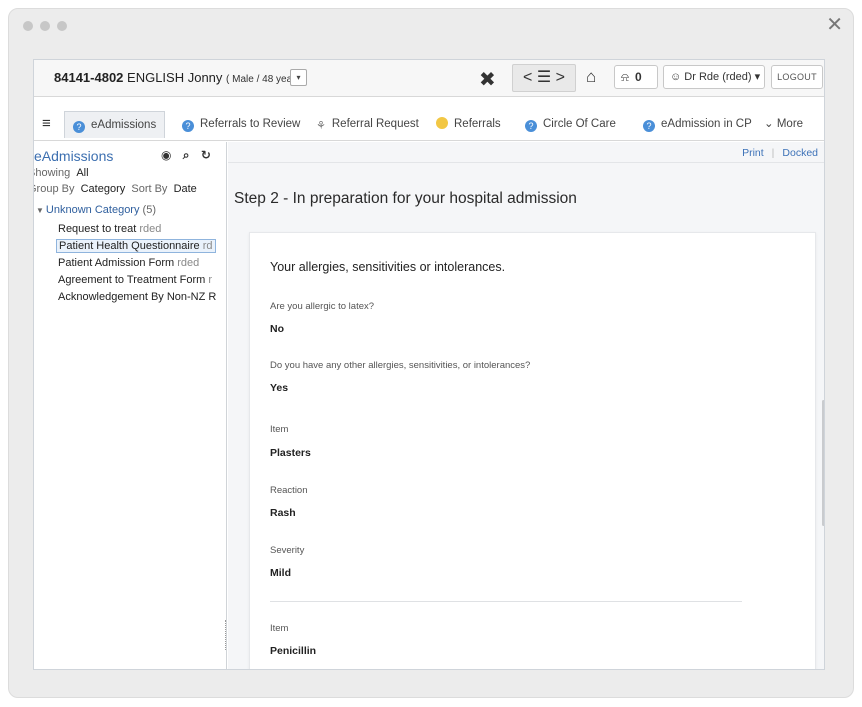 The height and width of the screenshot is (707, 862). Describe the element at coordinates (97, 229) in the screenshot. I see `list-item-label: Request to treat` at that location.